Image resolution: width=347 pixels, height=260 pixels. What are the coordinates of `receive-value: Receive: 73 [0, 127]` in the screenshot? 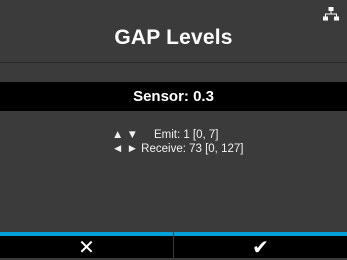 It's located at (192, 148).